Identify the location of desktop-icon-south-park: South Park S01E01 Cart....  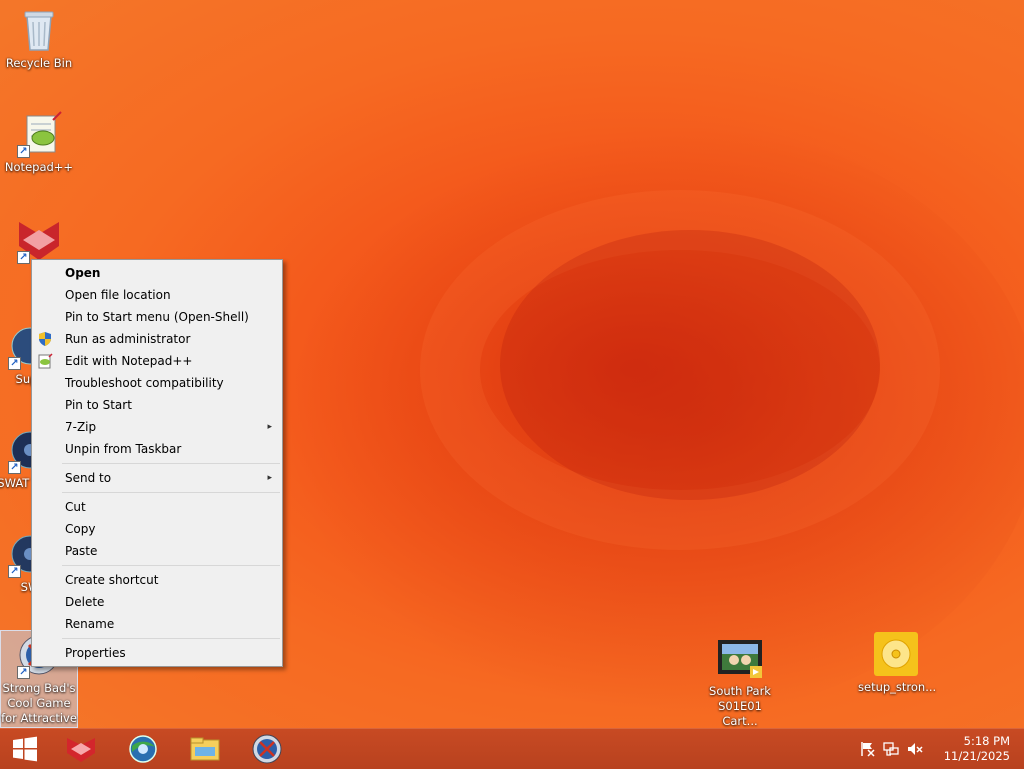
(740, 681).